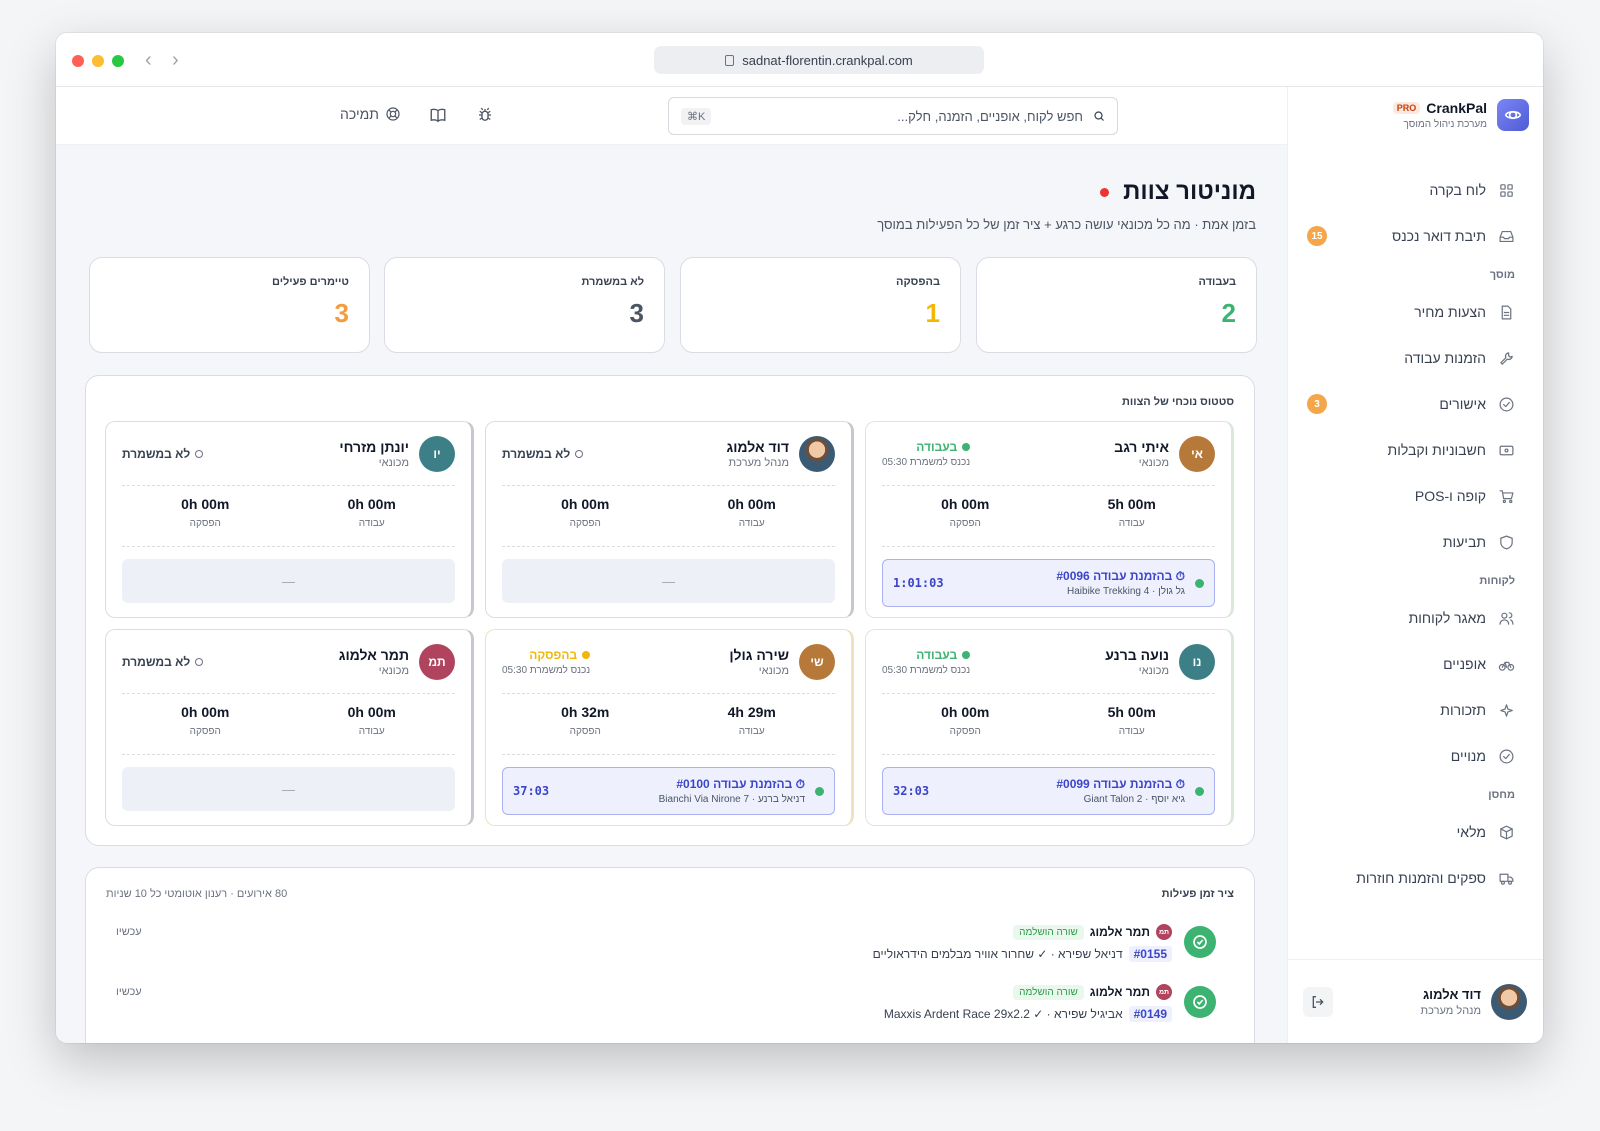  Describe the element at coordinates (1406, 108) in the screenshot. I see `pro-badge: PRO` at that location.